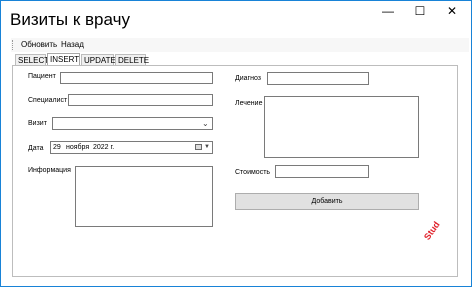 This screenshot has height=289, width=474. I want to click on chevron-down-icon: ⌄, so click(205, 124).